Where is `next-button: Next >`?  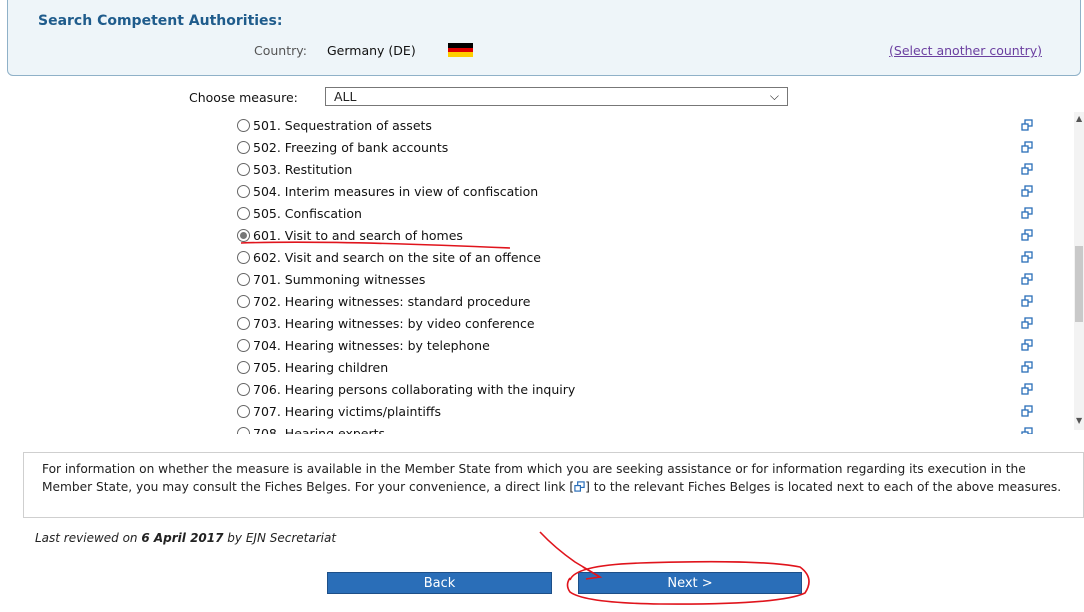 next-button: Next > is located at coordinates (690, 583).